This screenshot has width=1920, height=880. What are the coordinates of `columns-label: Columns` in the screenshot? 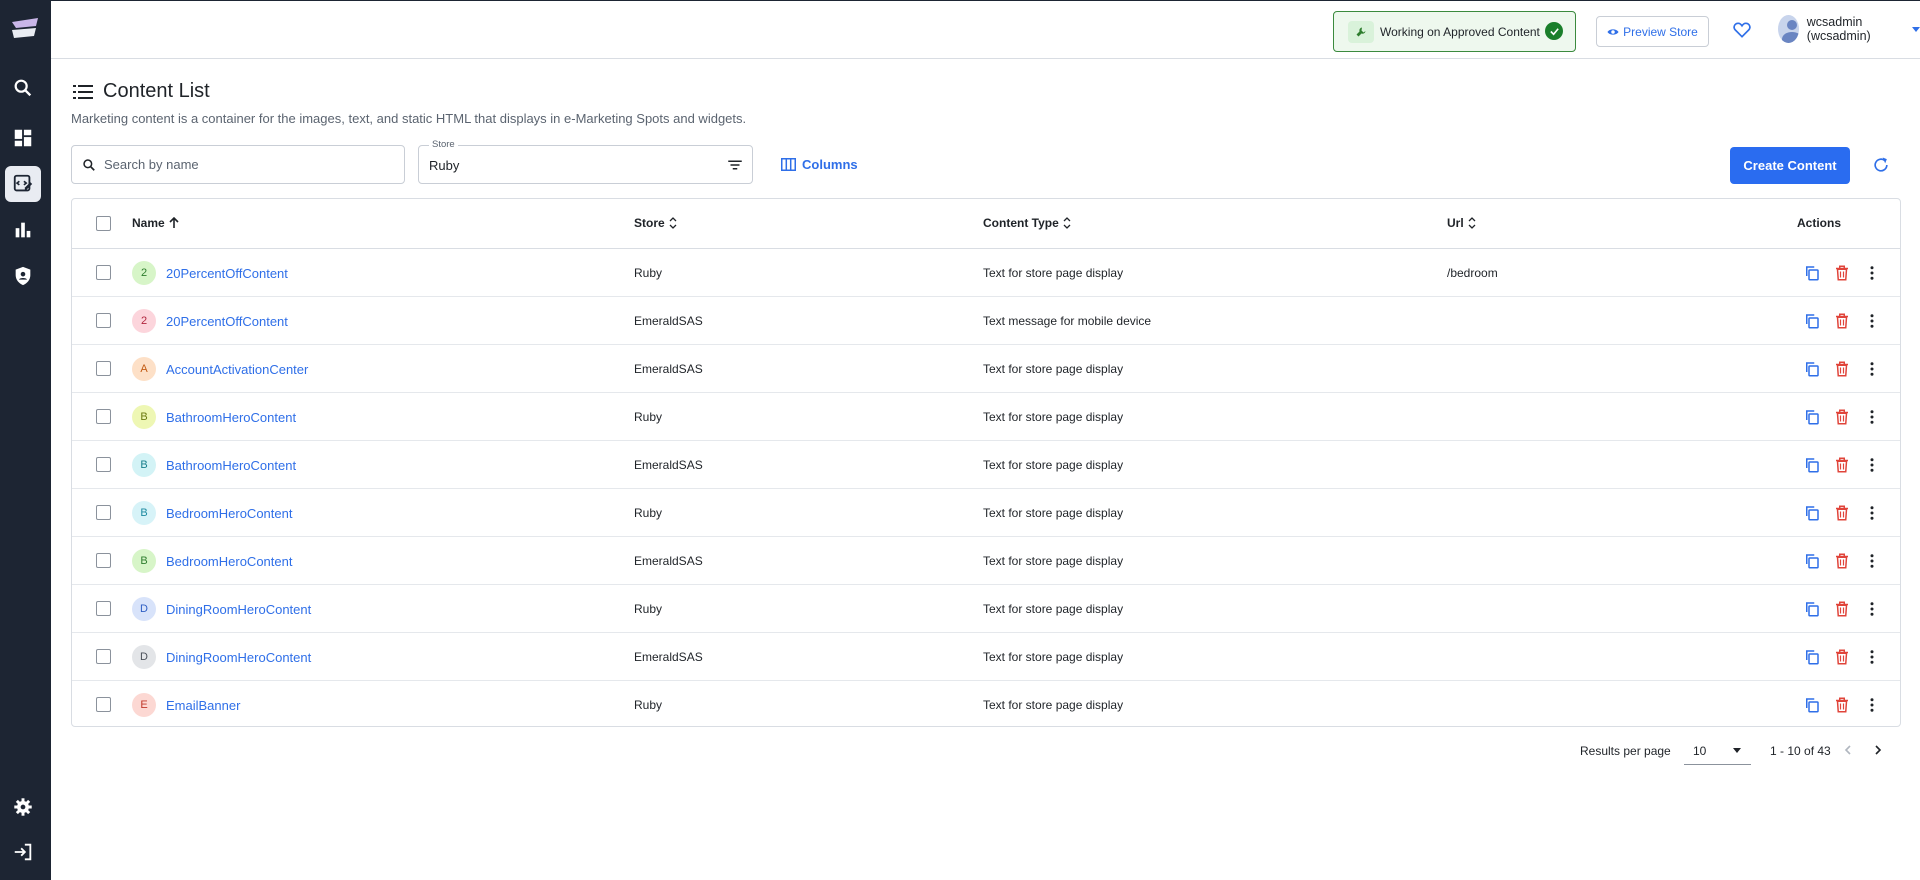 It's located at (830, 164).